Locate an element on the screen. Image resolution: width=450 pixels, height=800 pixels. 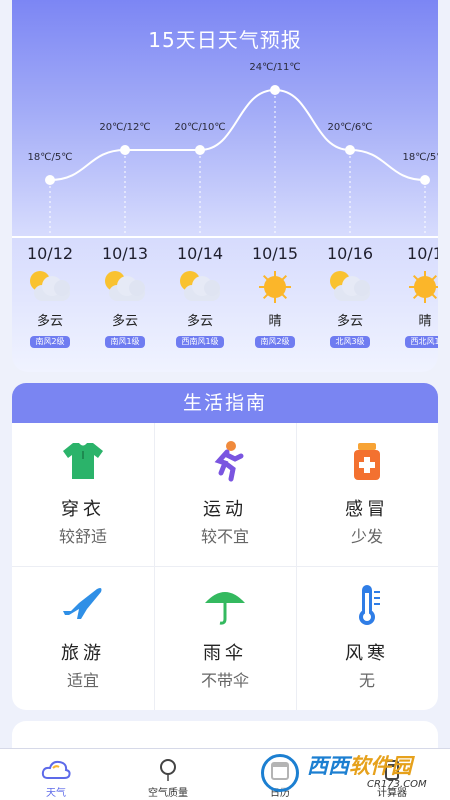
wind-badge: 西南风1级 is located at coordinates (200, 342).